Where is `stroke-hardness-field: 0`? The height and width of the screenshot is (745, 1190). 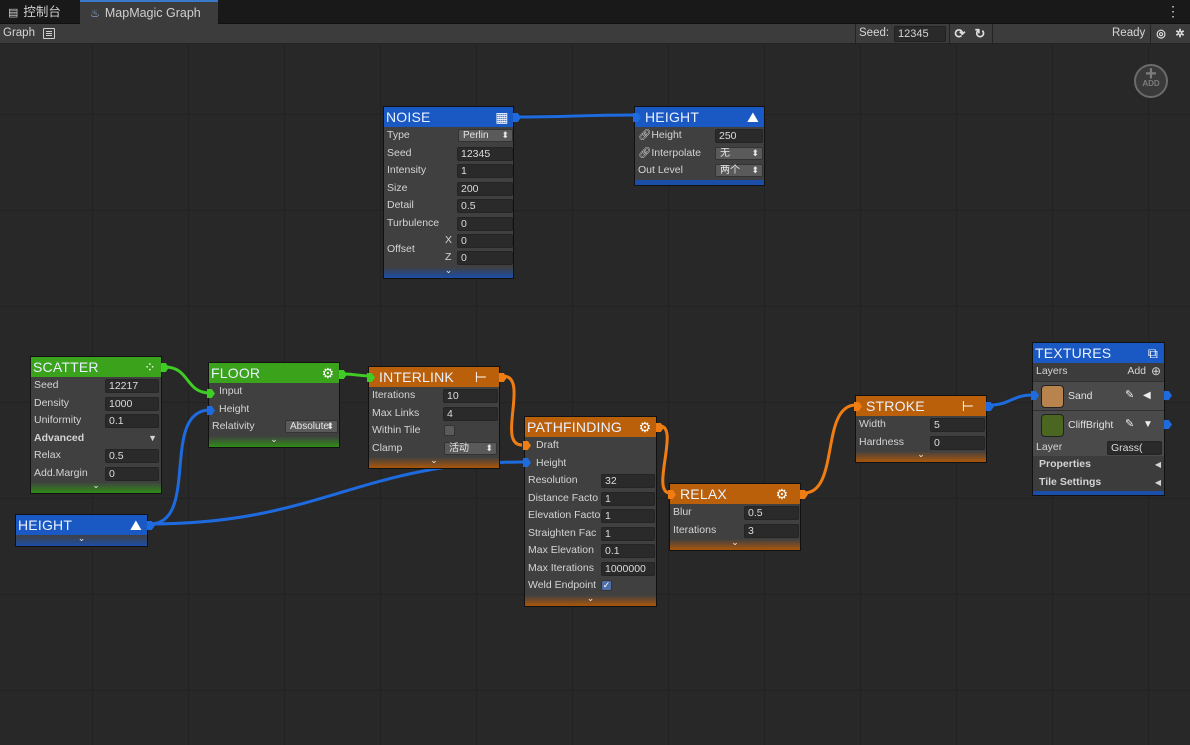
stroke-hardness-field: 0 is located at coordinates (957, 442).